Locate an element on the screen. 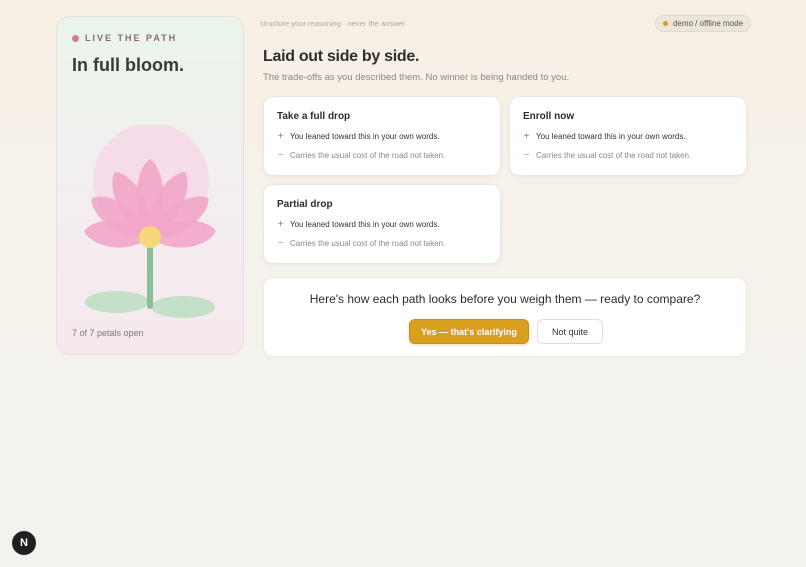  page-title: Laid out side by side. is located at coordinates (341, 56).